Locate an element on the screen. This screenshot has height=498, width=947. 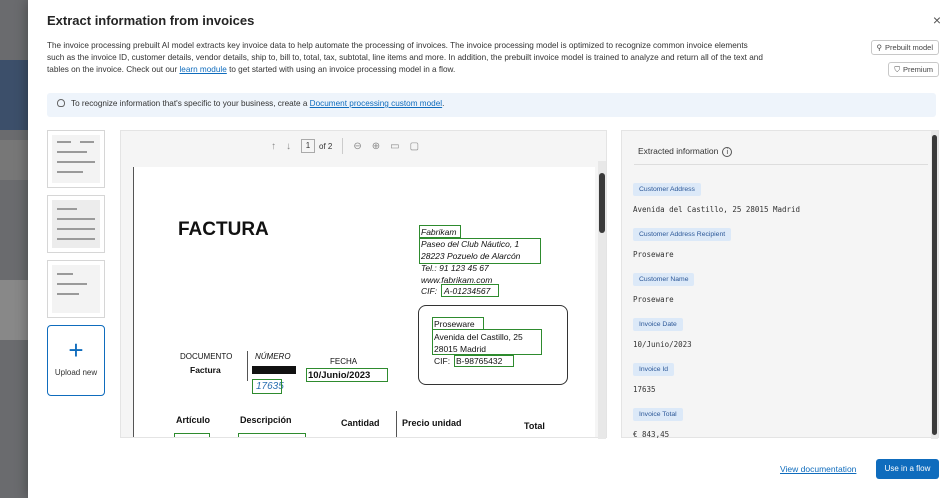
custom-model-link: Document processing custom model is located at coordinates (376, 103).